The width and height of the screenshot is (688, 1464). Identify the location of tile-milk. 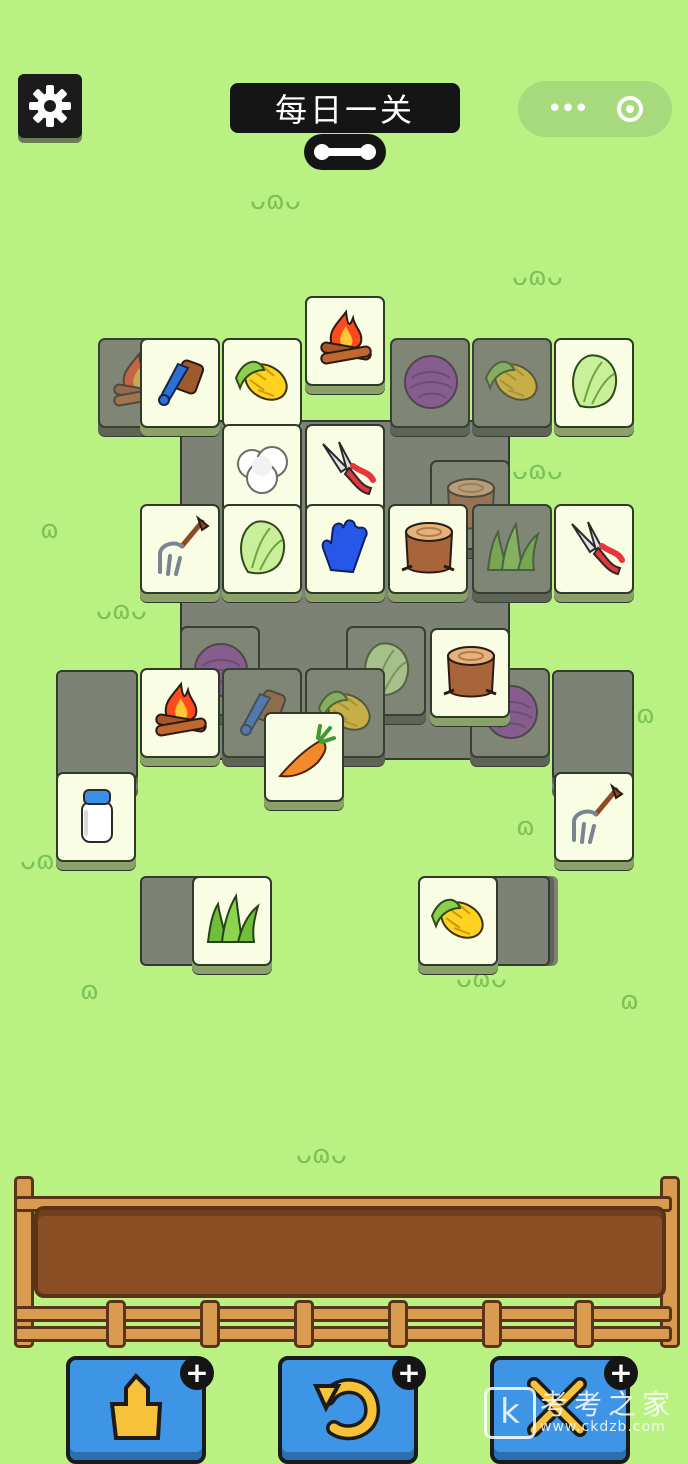
(96, 817).